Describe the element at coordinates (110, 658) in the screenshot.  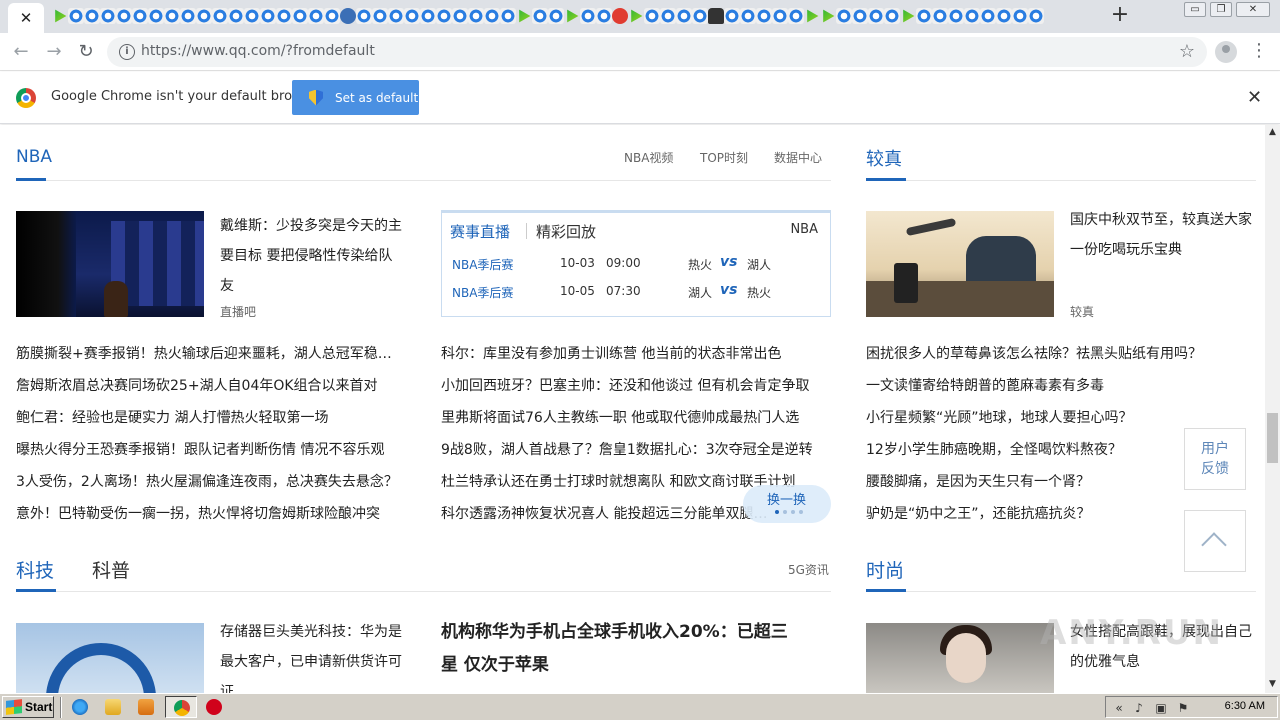
I see `tech-headline-photo` at that location.